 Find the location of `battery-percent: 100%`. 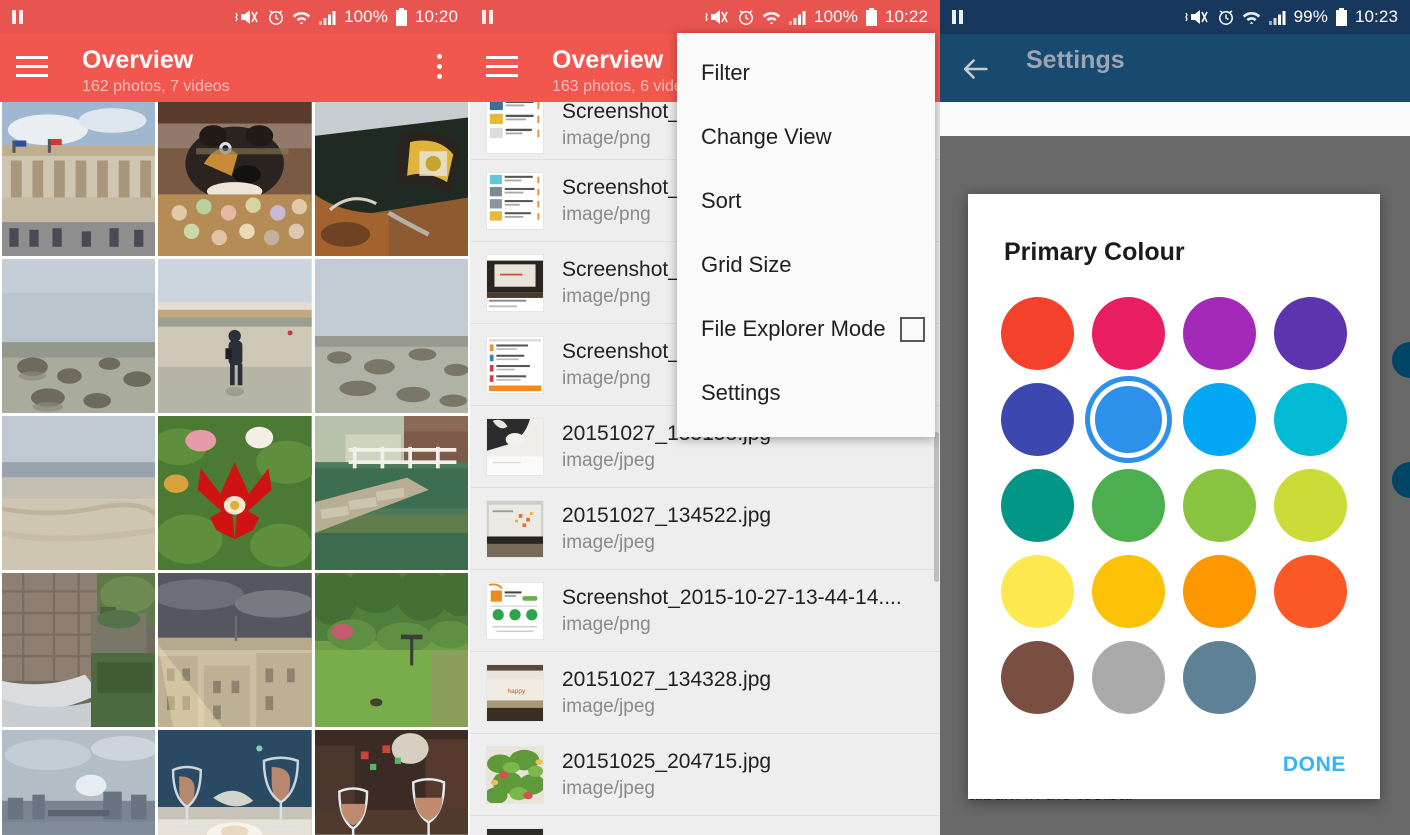

battery-percent: 100% is located at coordinates (836, 16).